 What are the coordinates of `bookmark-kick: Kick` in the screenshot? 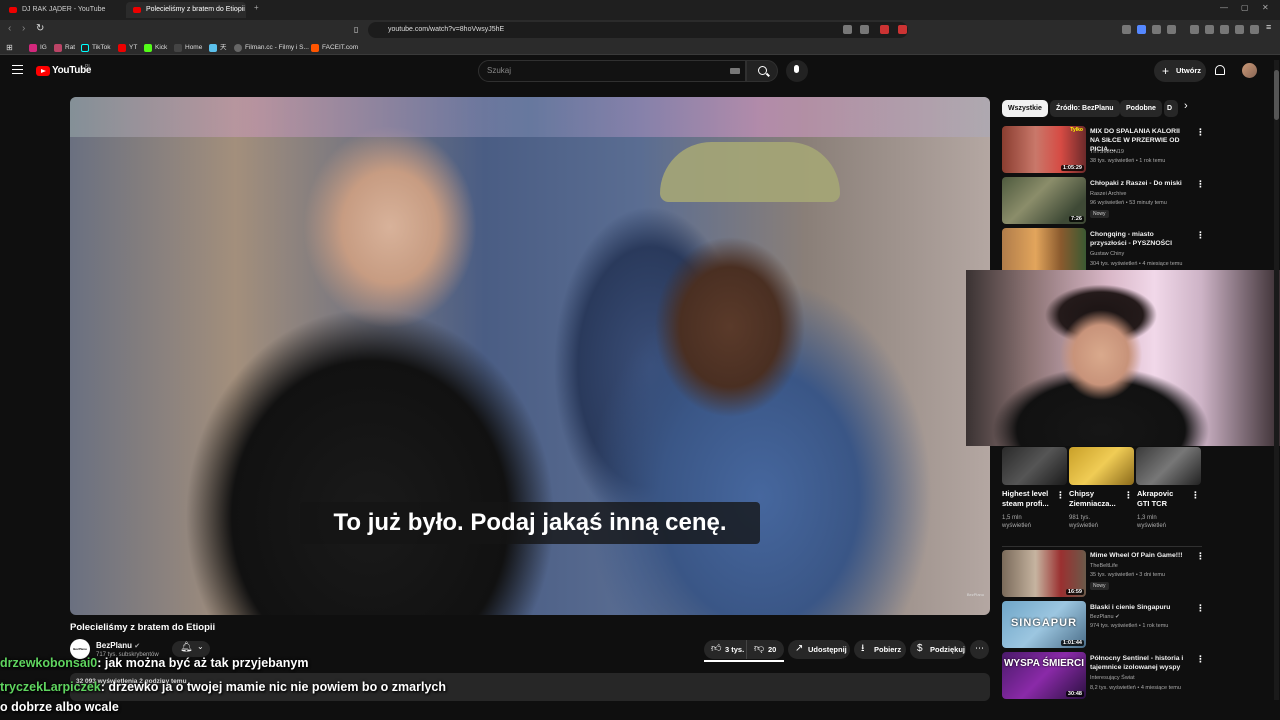 It's located at (155, 47).